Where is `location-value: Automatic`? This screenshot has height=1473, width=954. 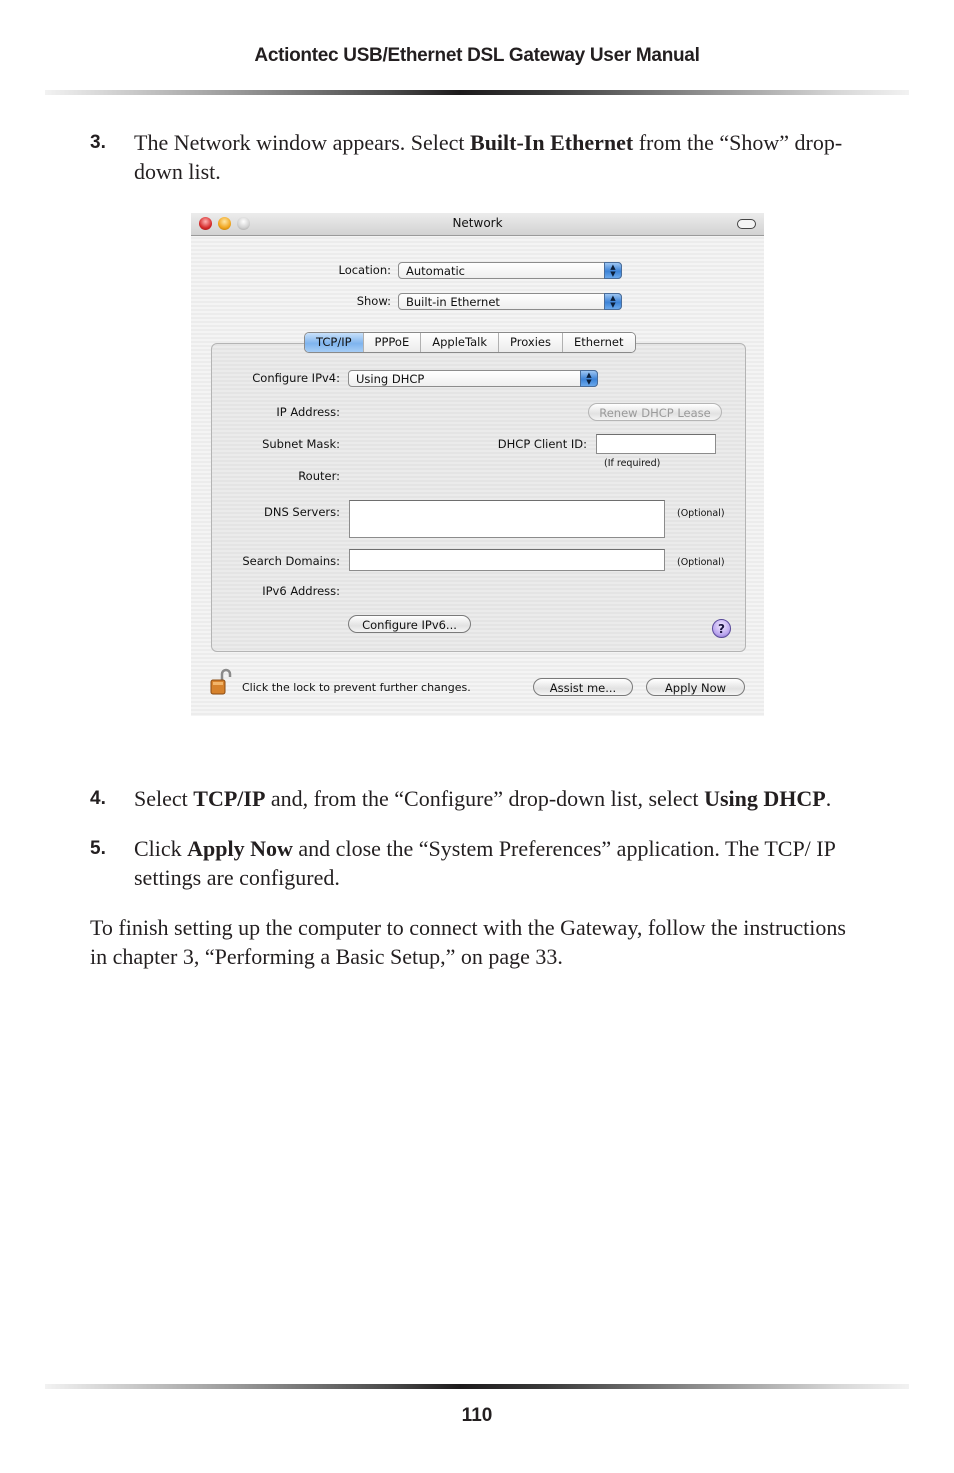
location-value: Automatic is located at coordinates (435, 271).